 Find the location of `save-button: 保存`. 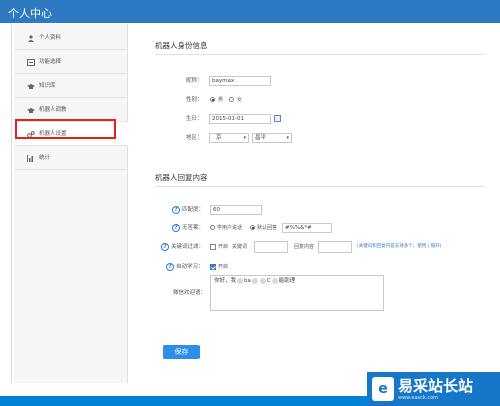

save-button: 保存 is located at coordinates (181, 352).